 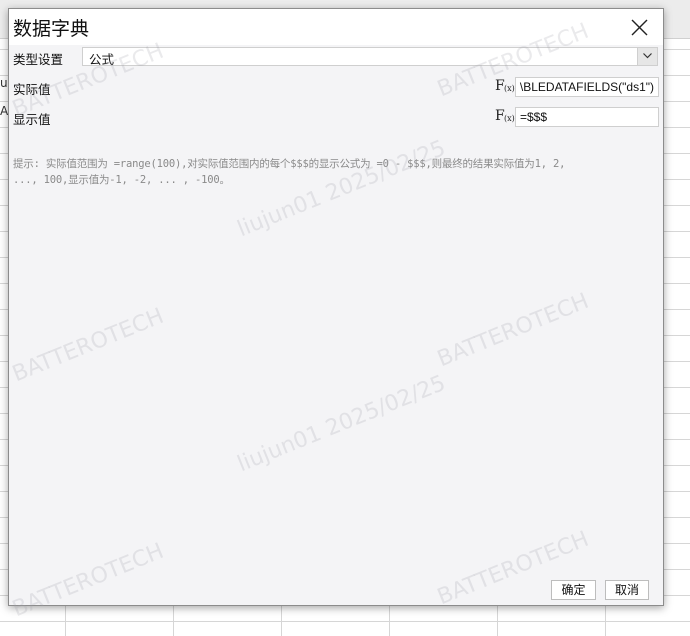 I want to click on ok-button: 确定, so click(x=573, y=590).